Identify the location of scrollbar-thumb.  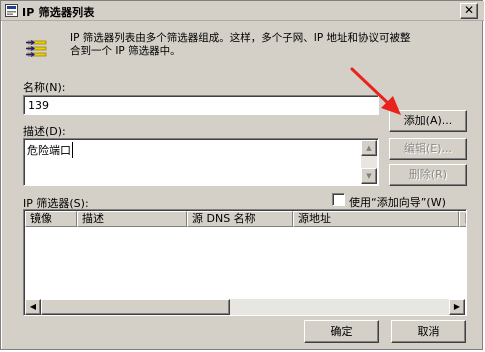
(135, 307).